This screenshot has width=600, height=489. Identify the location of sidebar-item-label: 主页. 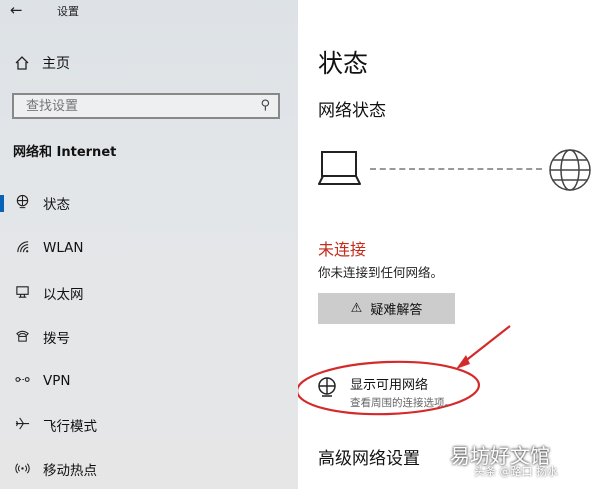
(56, 64).